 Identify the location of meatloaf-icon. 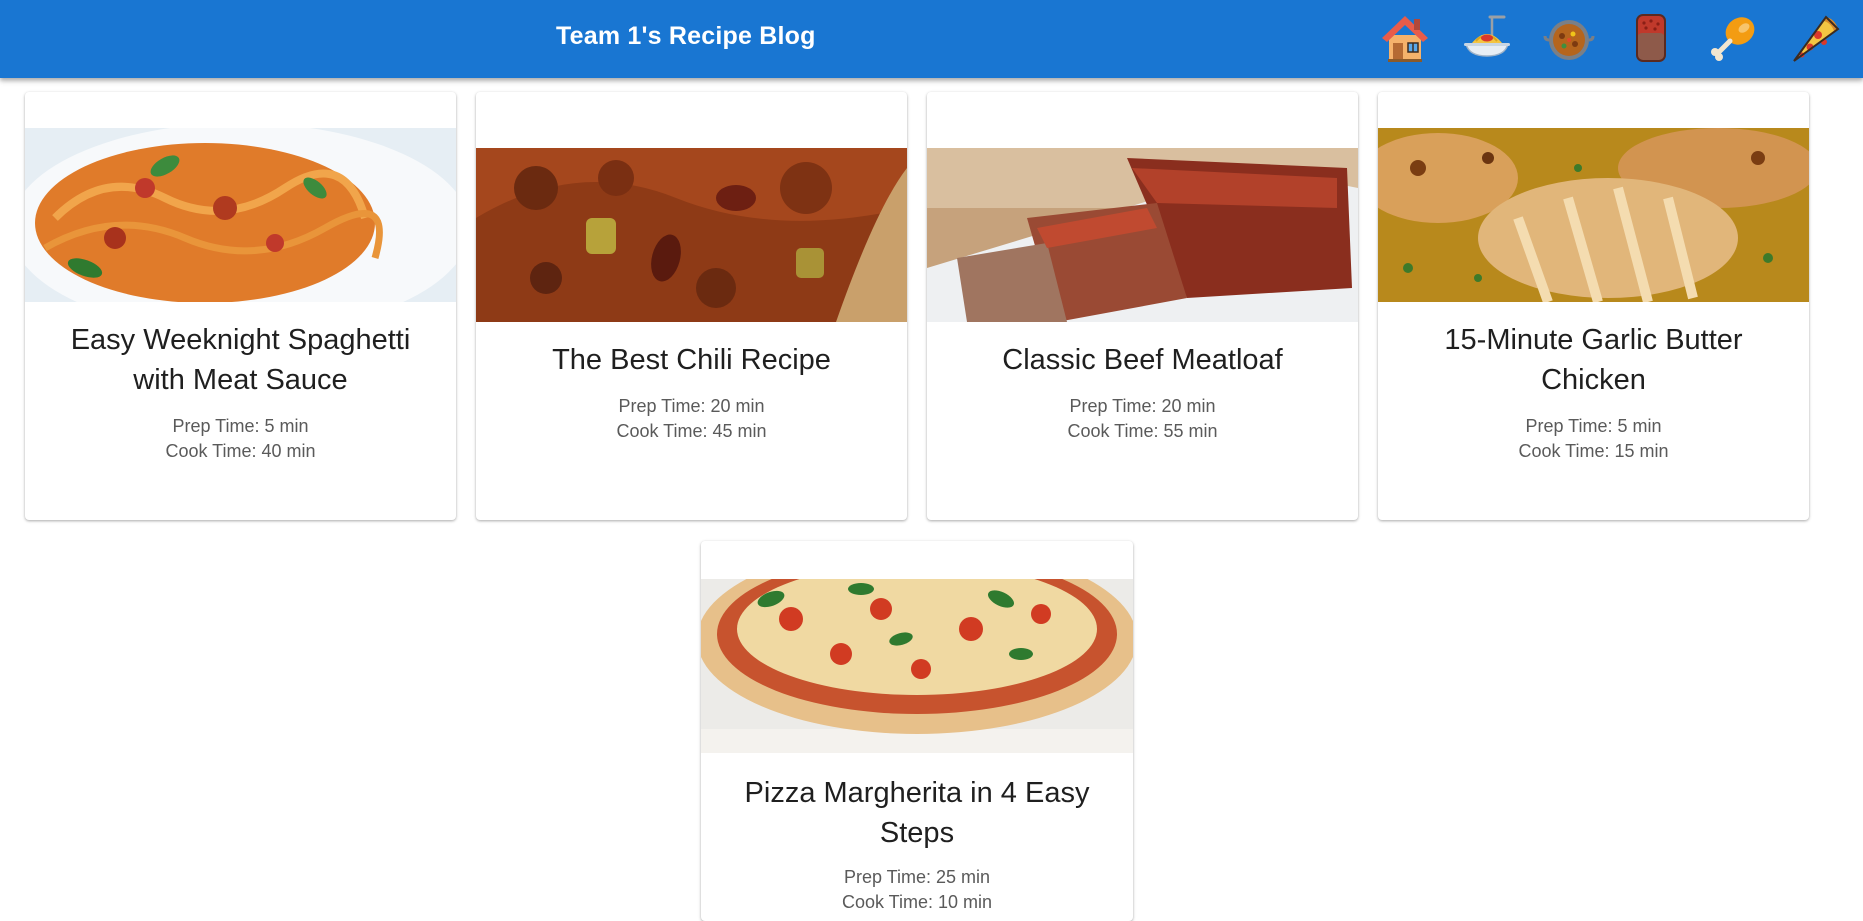
(1651, 38).